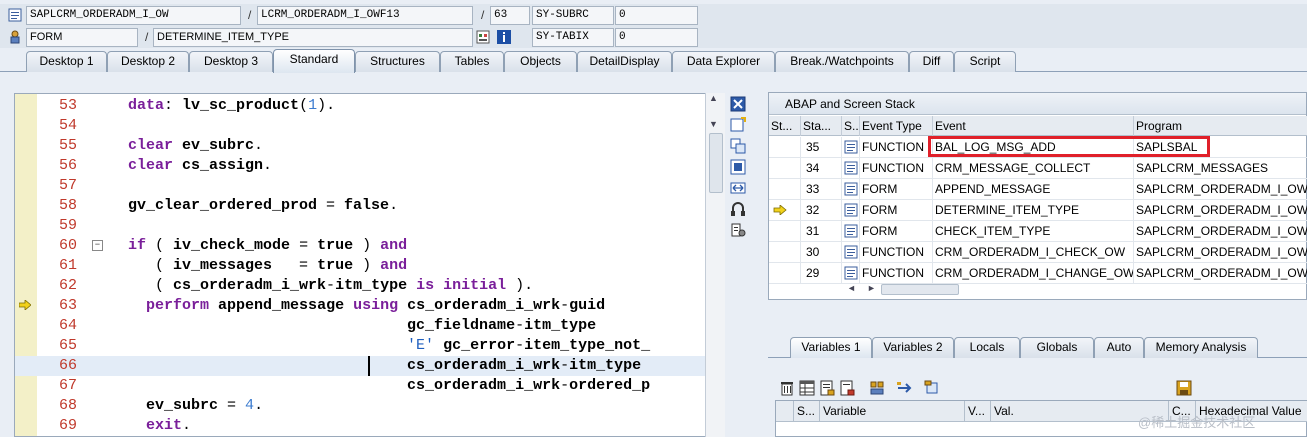  What do you see at coordinates (97, 245) in the screenshot?
I see `collapse-block-icon: −` at bounding box center [97, 245].